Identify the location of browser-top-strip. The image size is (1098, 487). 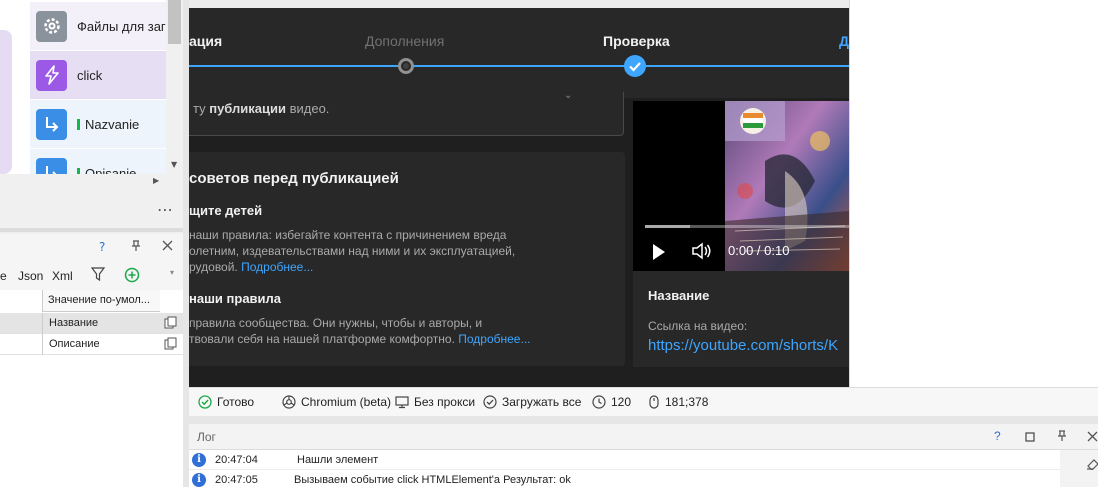
(519, 4).